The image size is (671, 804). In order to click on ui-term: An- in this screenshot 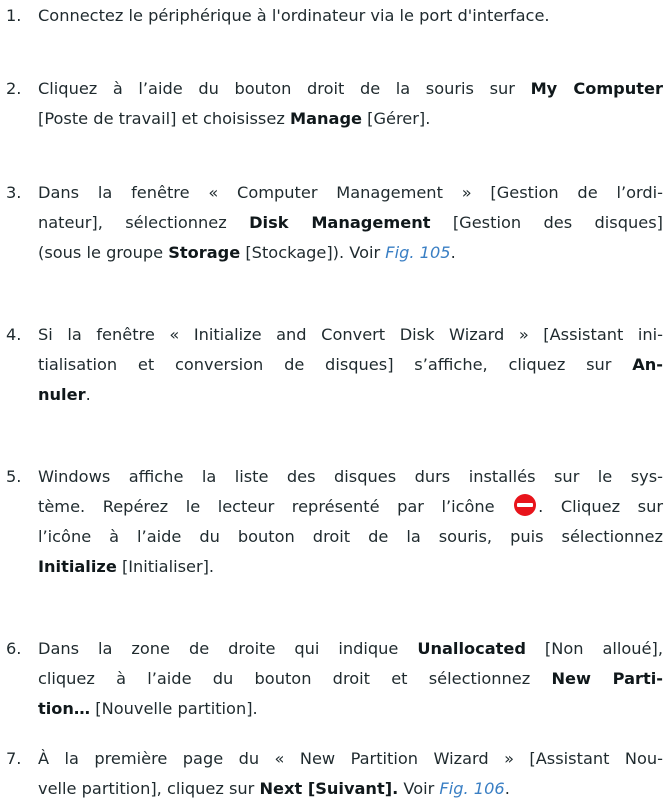, I will do `click(647, 364)`.